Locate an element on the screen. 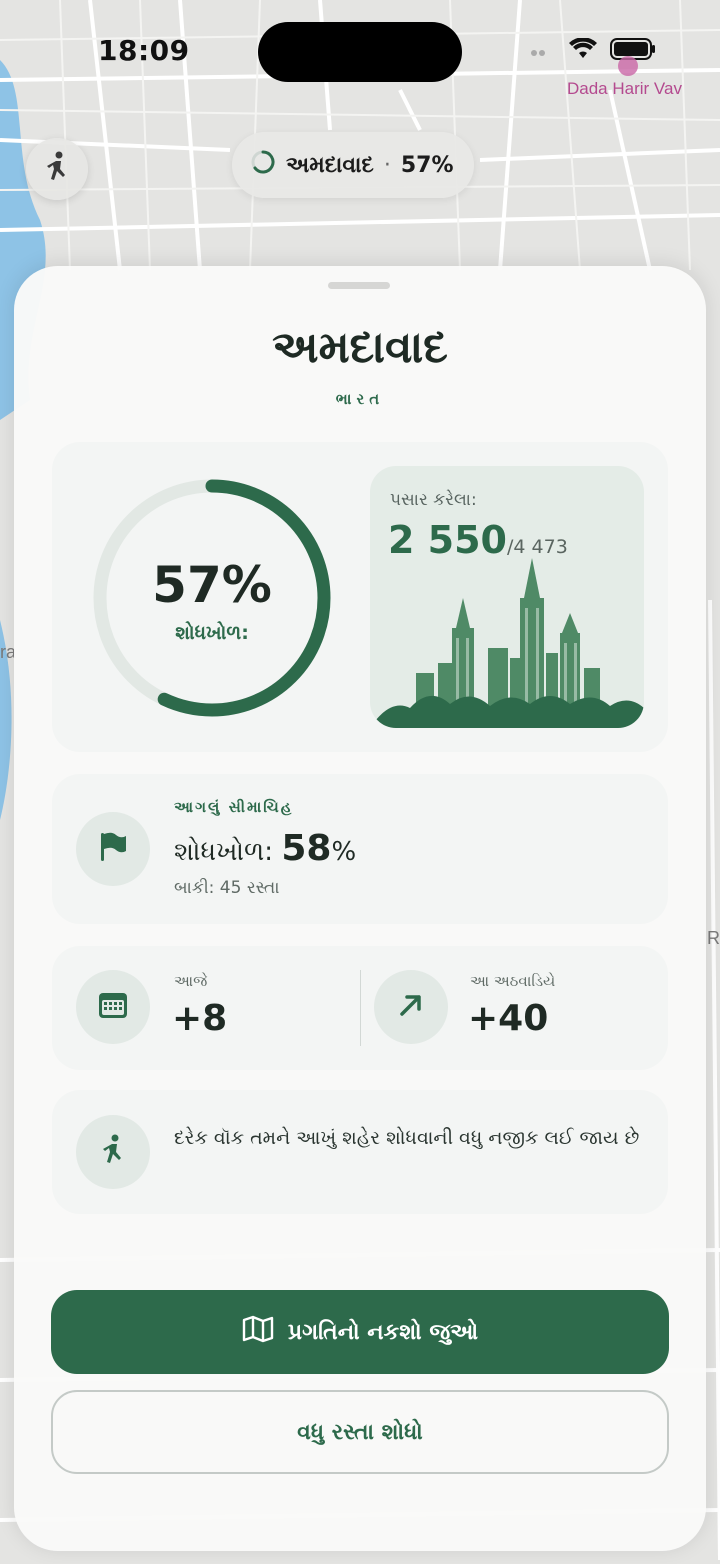 The height and width of the screenshot is (1564, 720). status-icons is located at coordinates (593, 50).